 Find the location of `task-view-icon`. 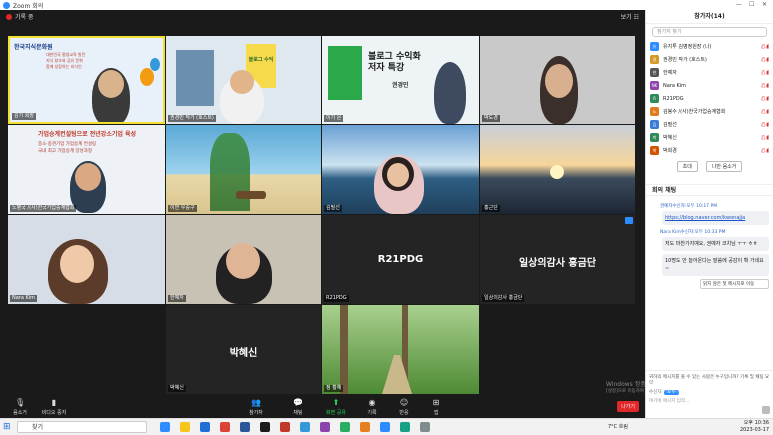

task-view-icon is located at coordinates (165, 427).